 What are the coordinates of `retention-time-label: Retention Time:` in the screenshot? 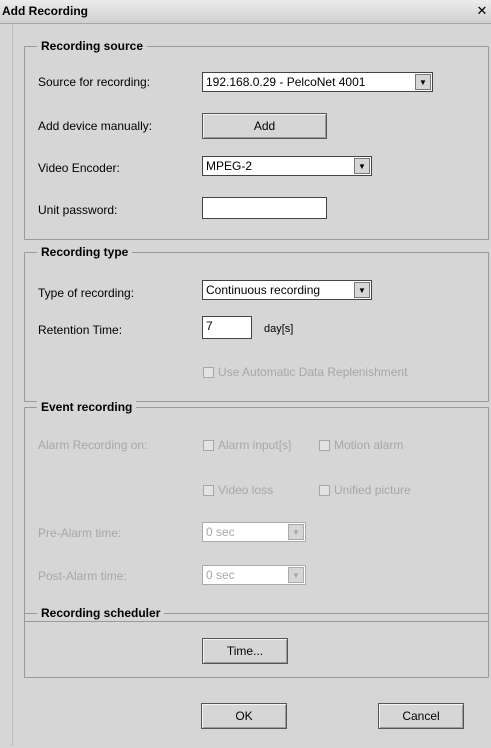 It's located at (80, 330).